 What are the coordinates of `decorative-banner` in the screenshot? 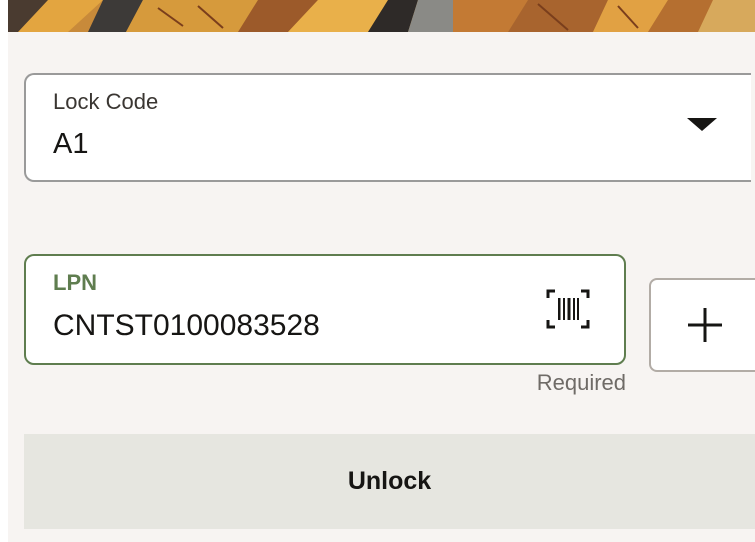 It's located at (381, 16).